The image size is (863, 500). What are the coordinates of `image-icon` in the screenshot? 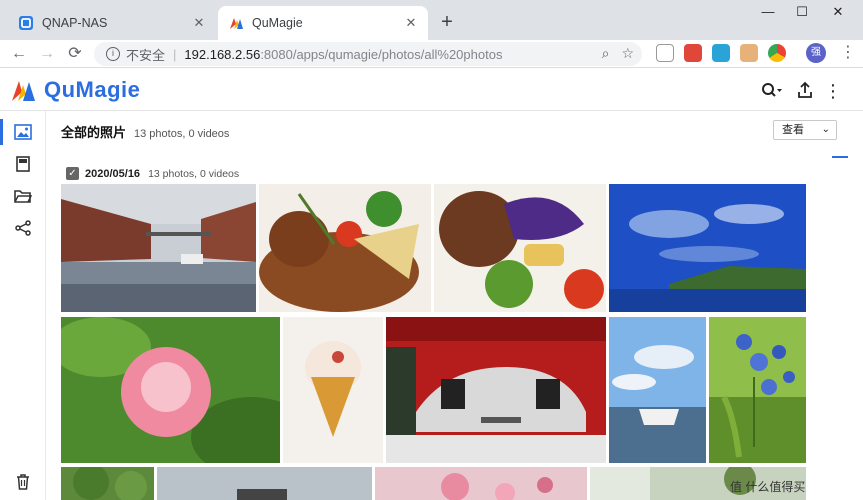 It's located at (23, 132).